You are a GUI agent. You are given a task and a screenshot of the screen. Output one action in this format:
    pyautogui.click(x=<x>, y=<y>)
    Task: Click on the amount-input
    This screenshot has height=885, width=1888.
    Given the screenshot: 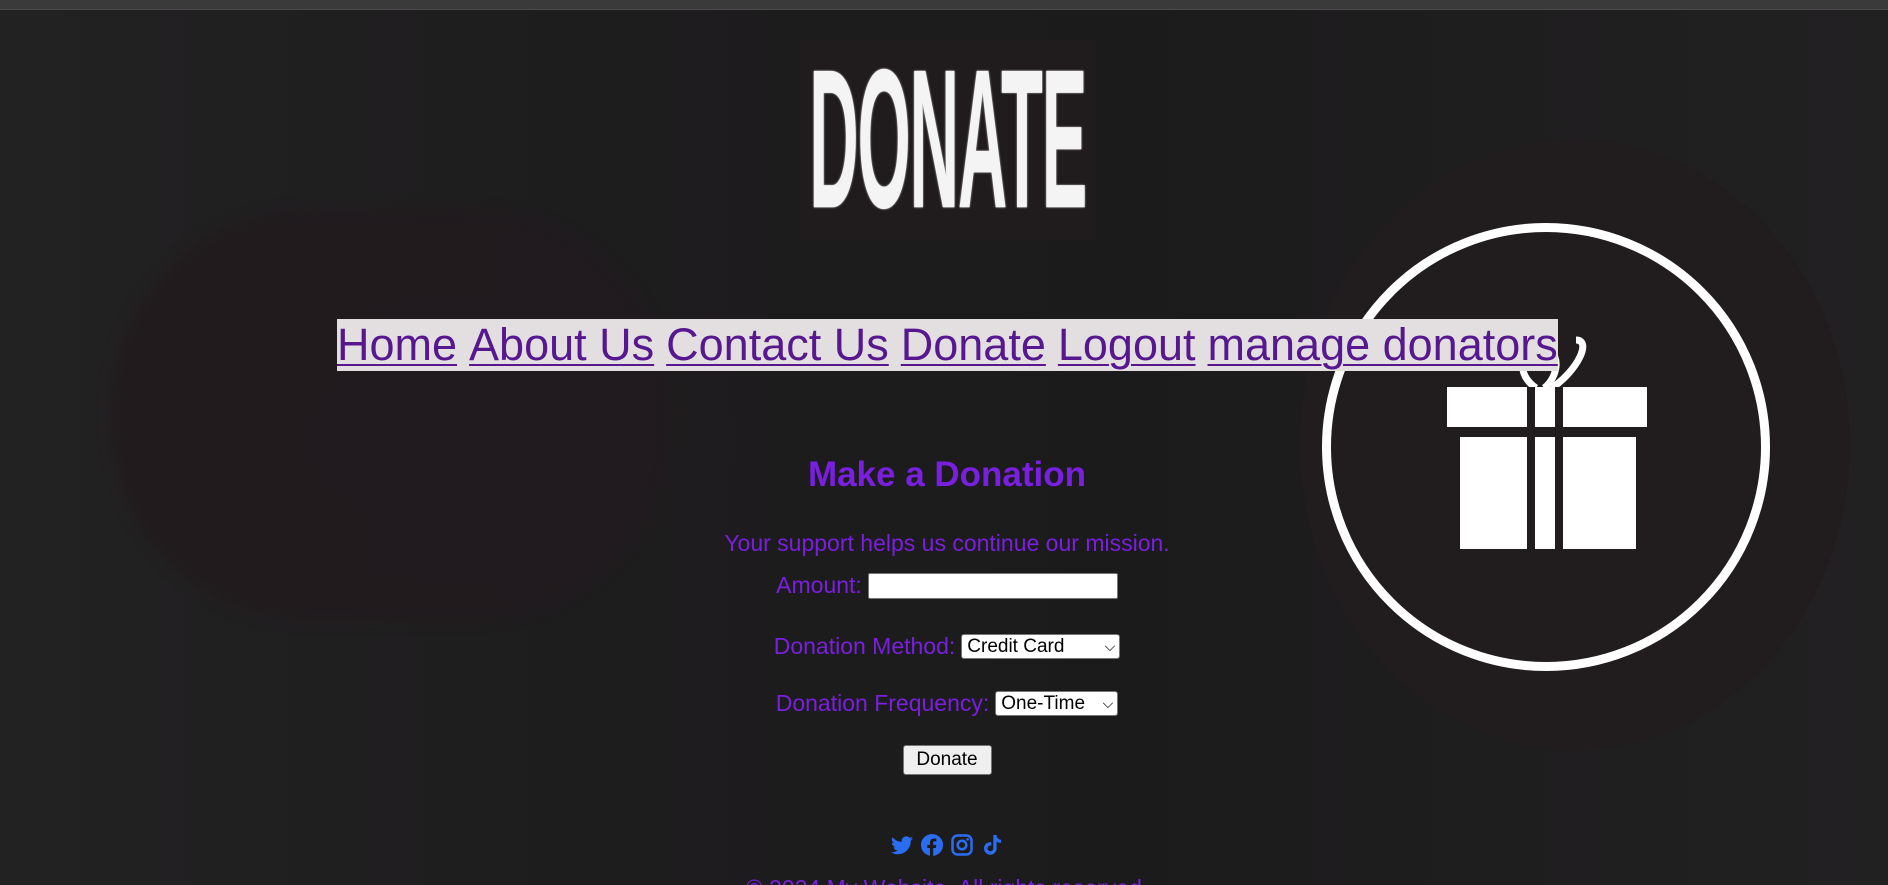 What is the action you would take?
    pyautogui.click(x=992, y=585)
    